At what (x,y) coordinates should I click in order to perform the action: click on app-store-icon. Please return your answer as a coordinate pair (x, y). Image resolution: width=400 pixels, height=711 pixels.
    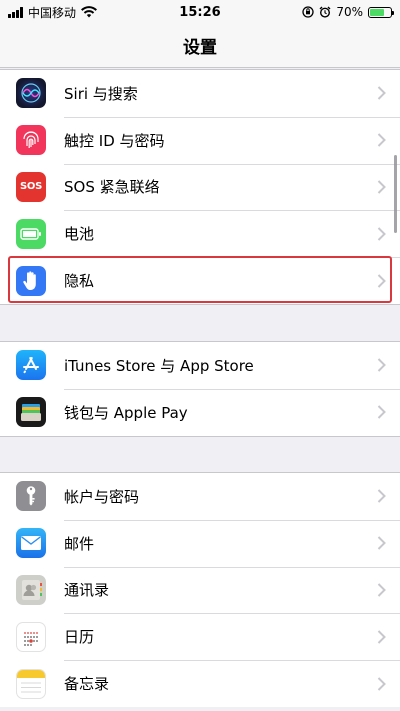
    Looking at the image, I should click on (31, 365).